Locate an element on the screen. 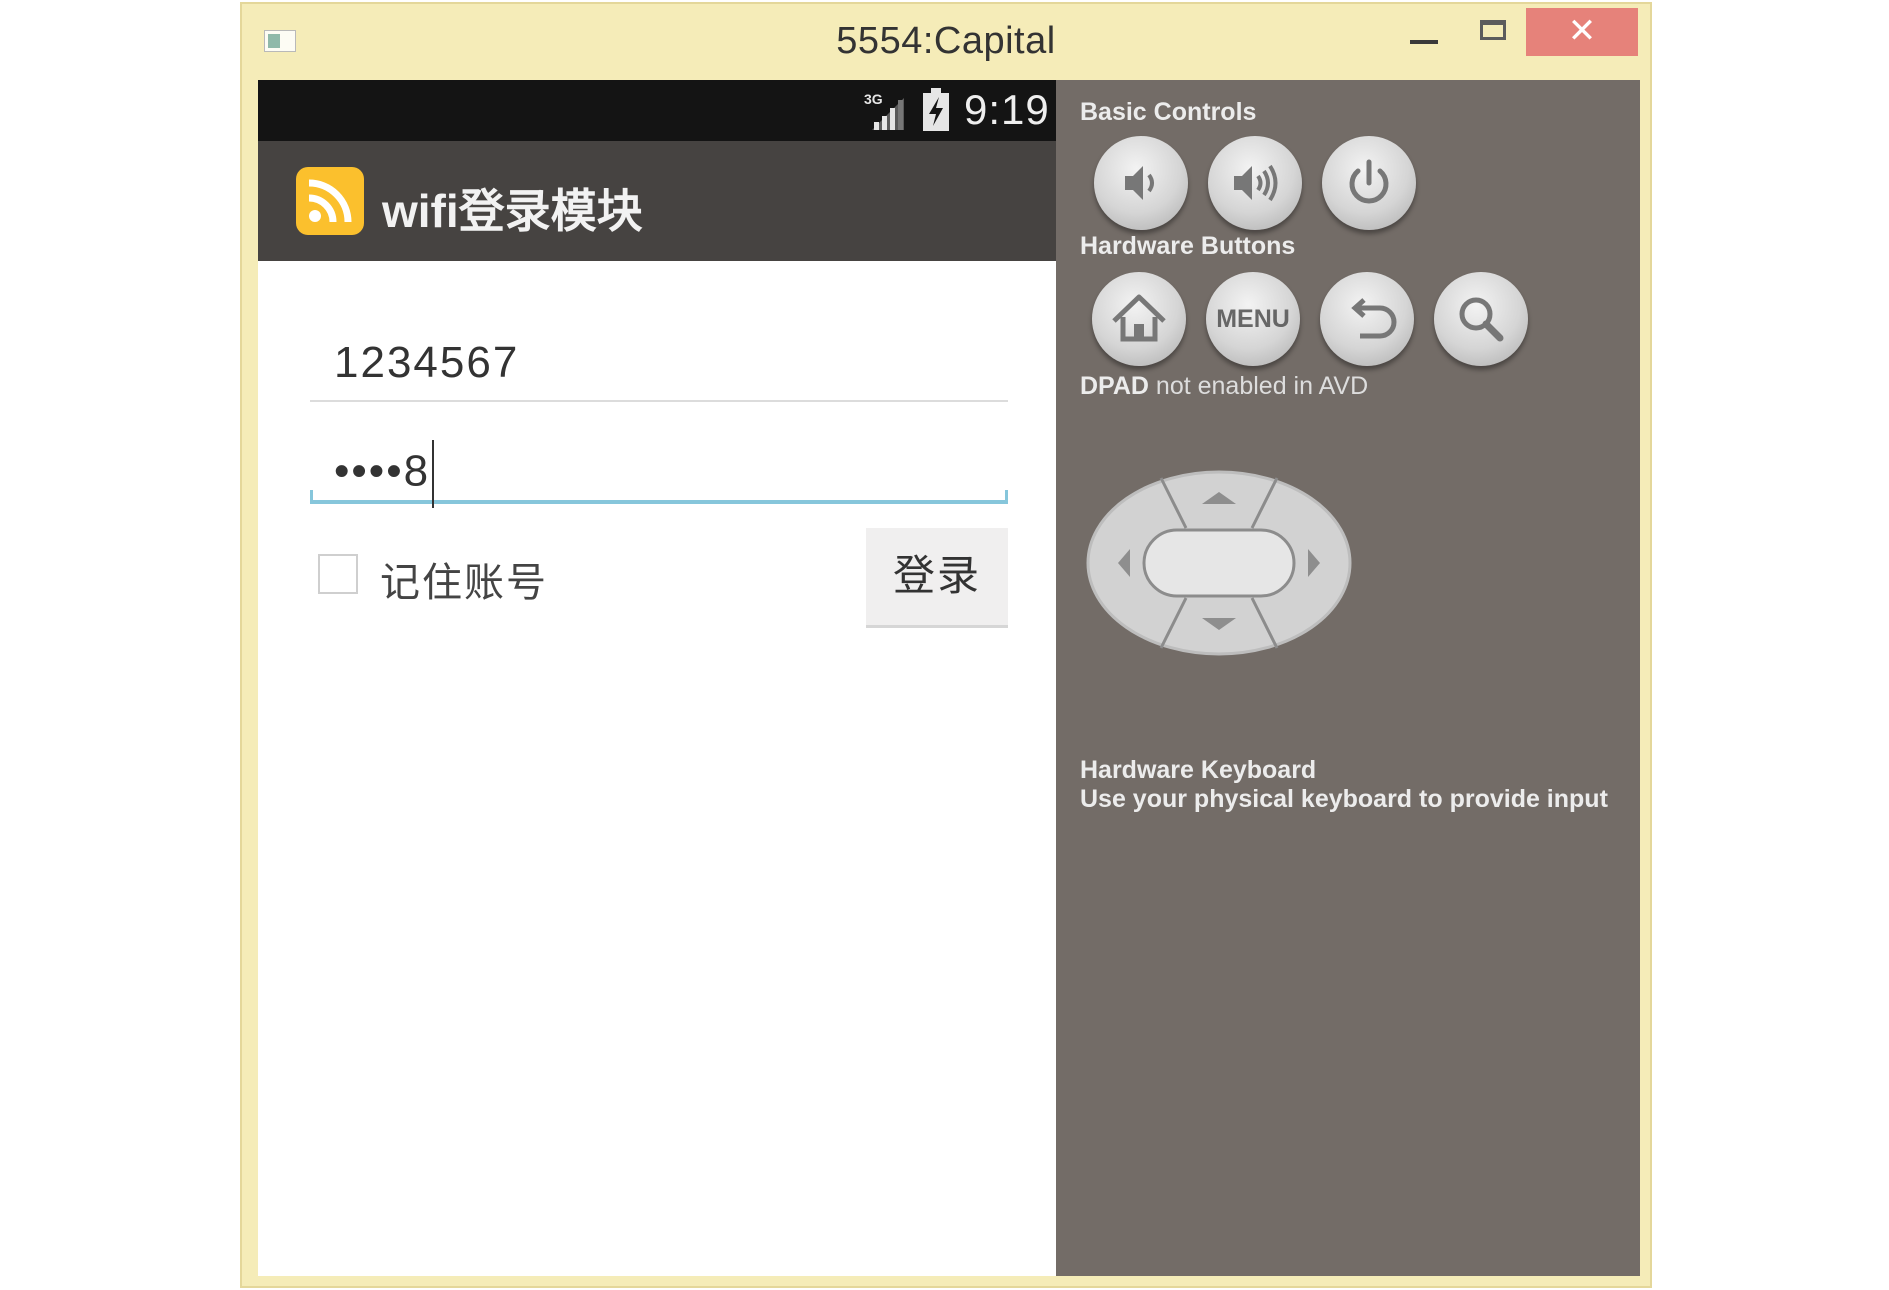  search-button is located at coordinates (1481, 319).